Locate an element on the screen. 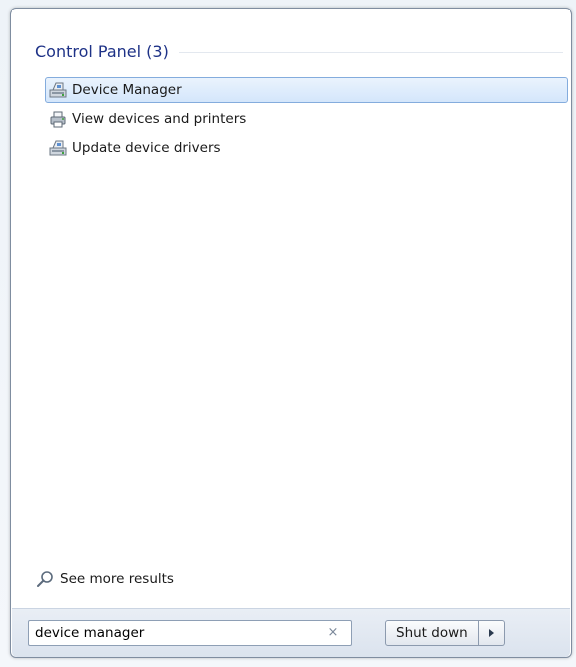 The width and height of the screenshot is (576, 667). search-input is located at coordinates (172, 633).